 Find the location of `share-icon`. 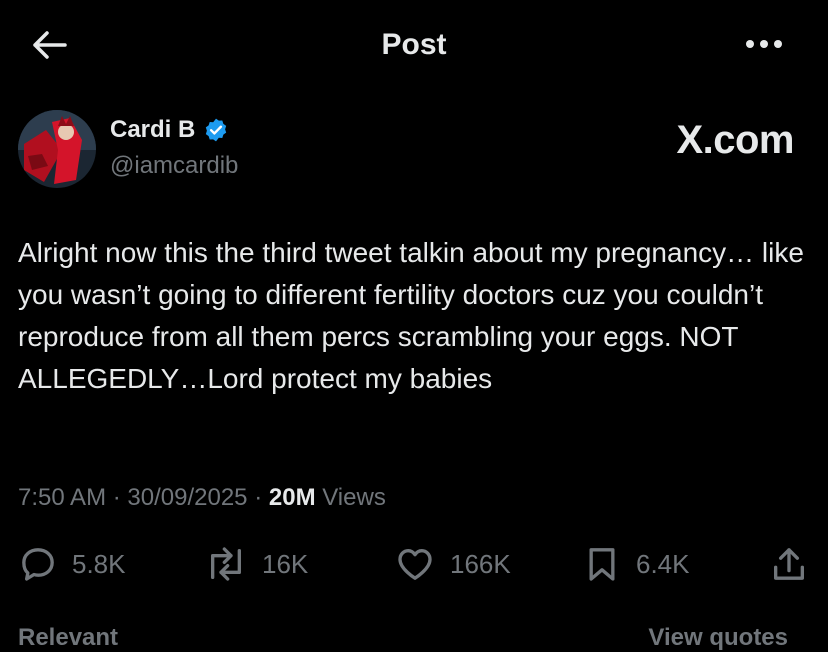

share-icon is located at coordinates (789, 564).